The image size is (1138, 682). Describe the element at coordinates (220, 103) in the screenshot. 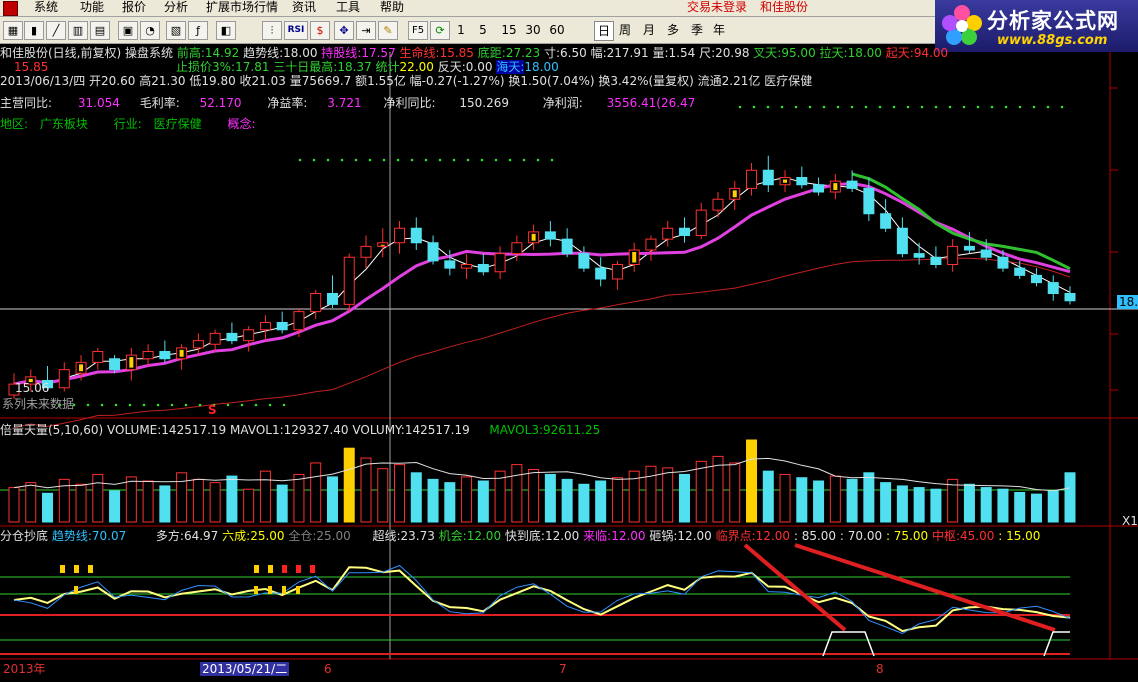

I see `mll-value: 52.170` at that location.